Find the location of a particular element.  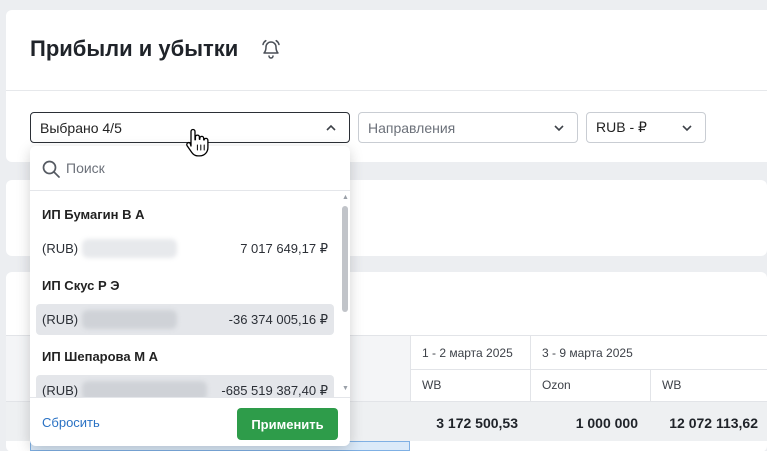

hand-cursor-icon is located at coordinates (197, 142).